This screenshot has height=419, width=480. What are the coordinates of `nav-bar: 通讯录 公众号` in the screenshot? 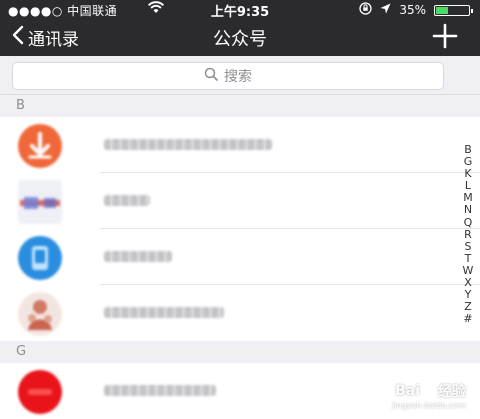 It's located at (240, 37).